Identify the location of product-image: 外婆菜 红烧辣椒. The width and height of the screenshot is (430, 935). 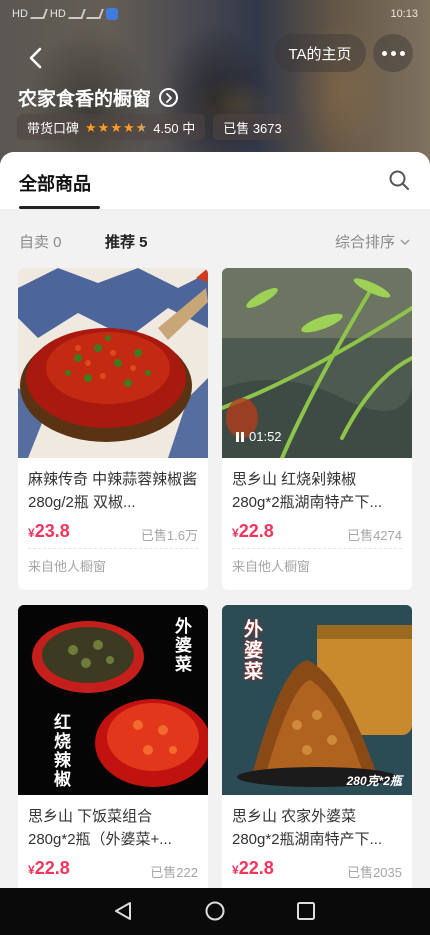
(113, 700).